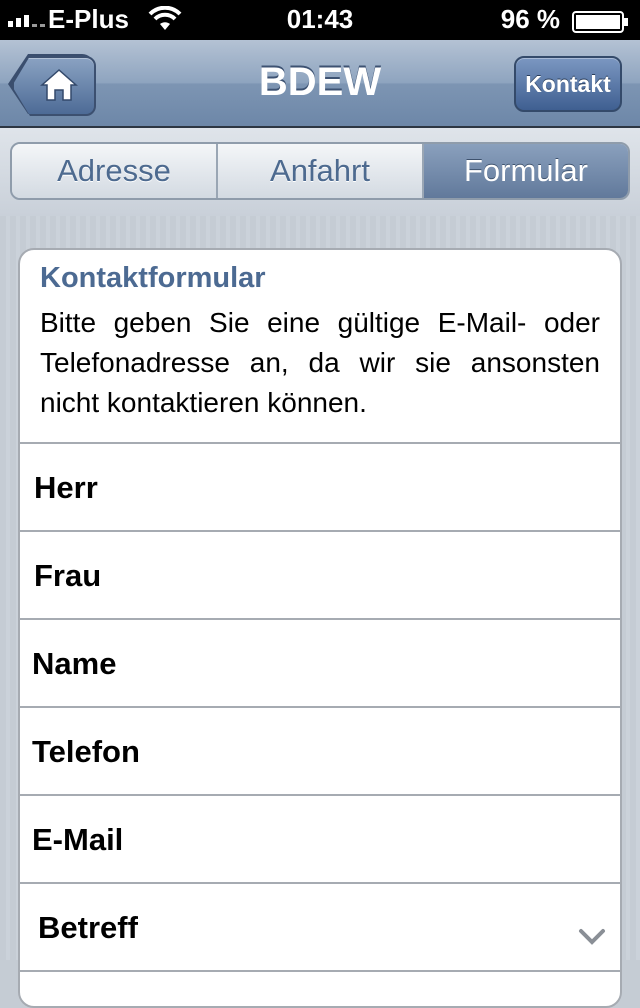 This screenshot has width=640, height=1008. I want to click on telefon-label: Telefon, so click(86, 751).